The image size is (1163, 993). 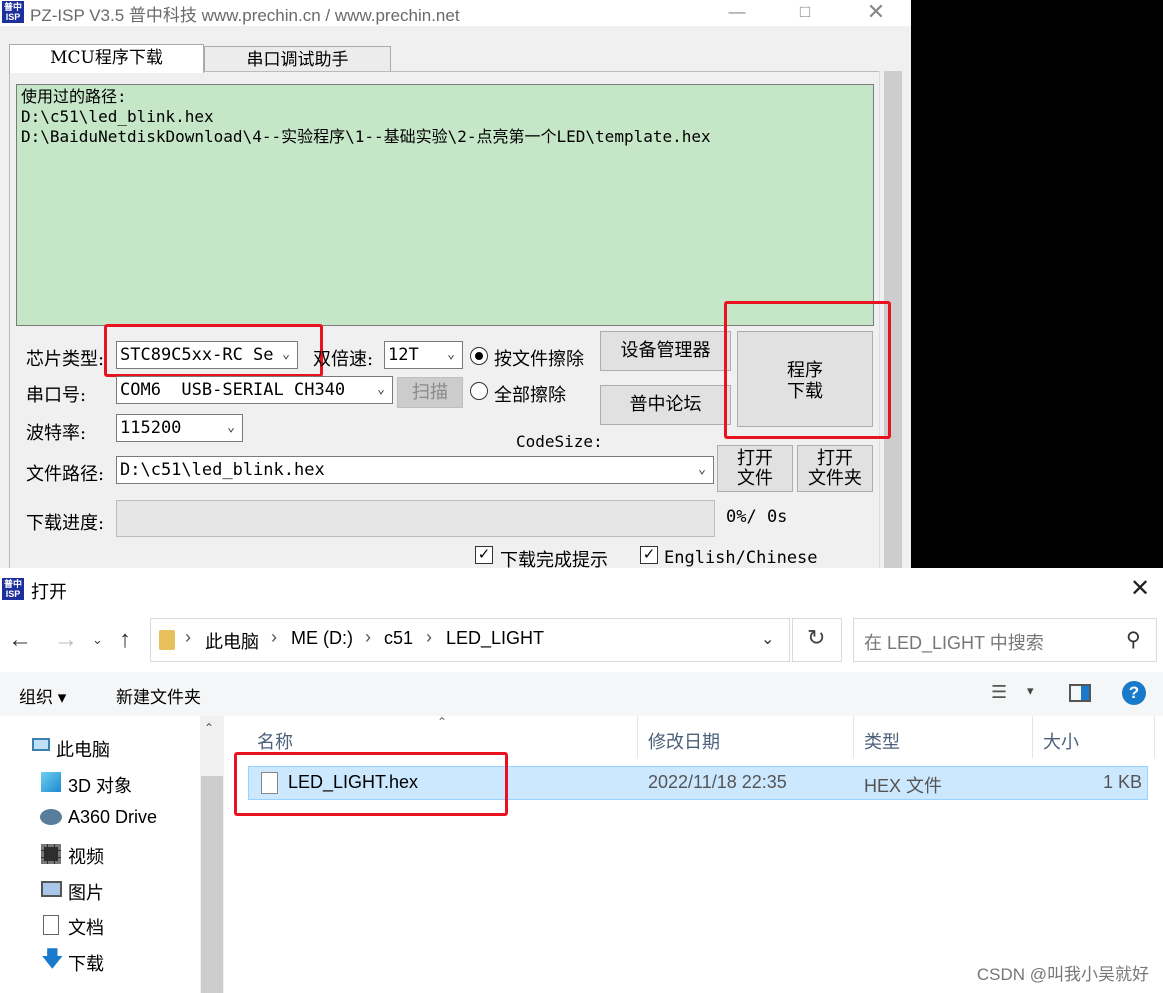 What do you see at coordinates (495, 638) in the screenshot?
I see `breadcrumb-item: LED_LIGHT` at bounding box center [495, 638].